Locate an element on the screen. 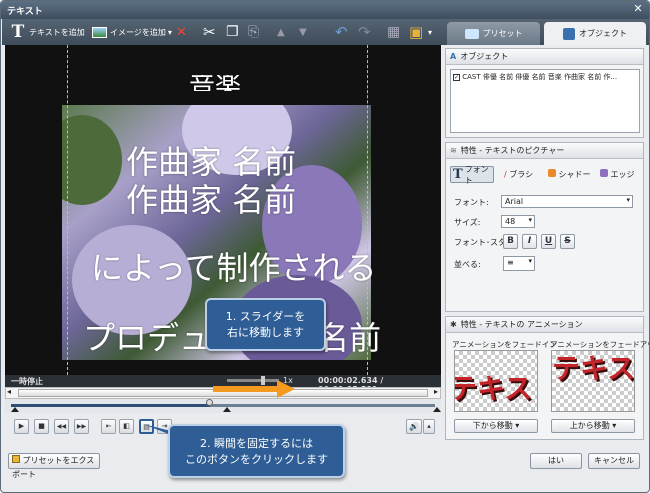 The height and width of the screenshot is (493, 650). font-dropdown-icon: ▾ is located at coordinates (628, 200).